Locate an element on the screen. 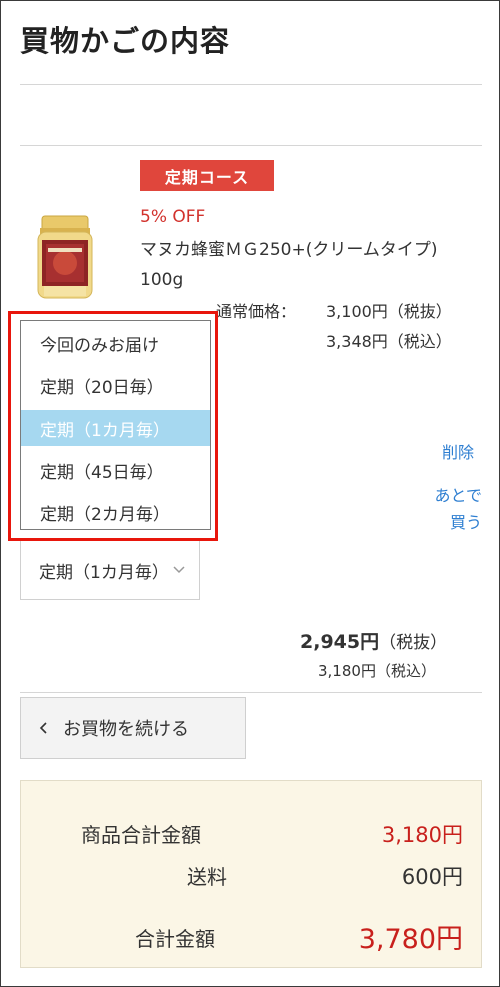 The width and height of the screenshot is (500, 987). shipping-value: 600円 is located at coordinates (432, 877).